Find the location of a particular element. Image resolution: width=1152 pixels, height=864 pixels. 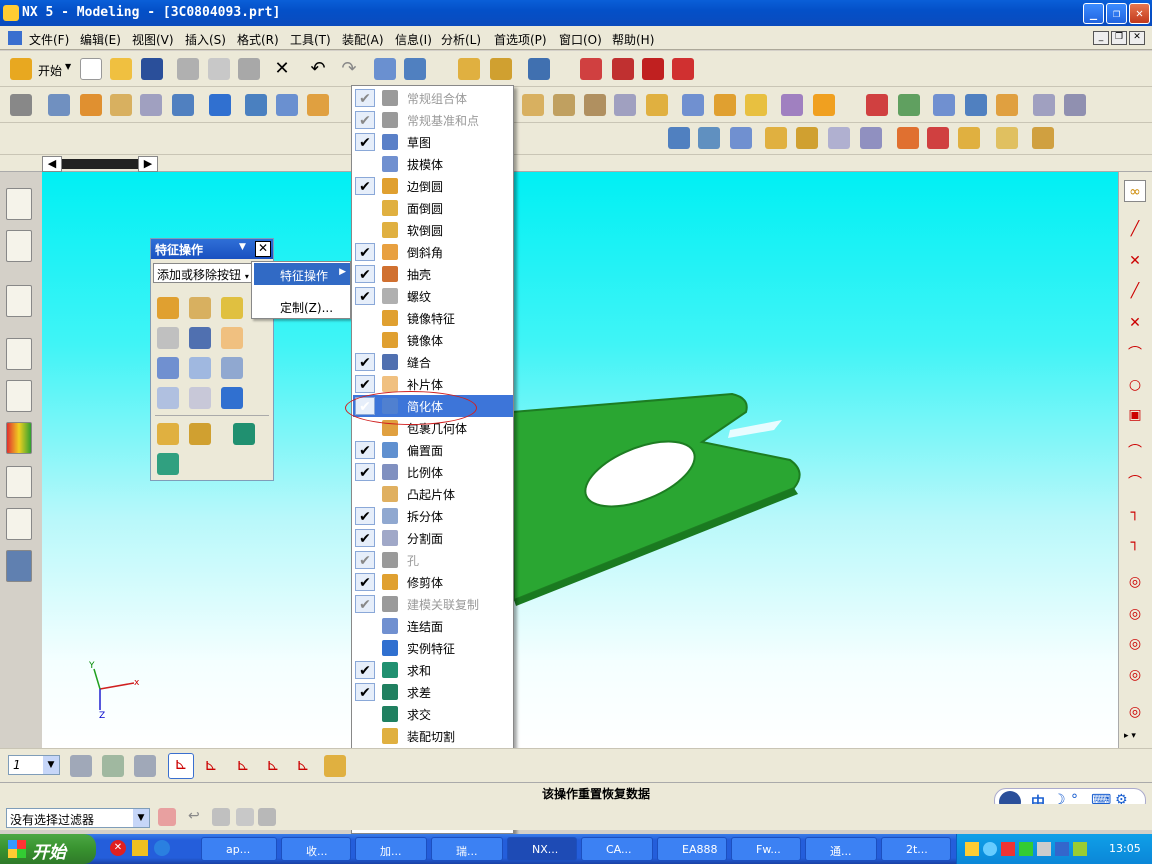

snap-point-icon is located at coordinates (245, 817).